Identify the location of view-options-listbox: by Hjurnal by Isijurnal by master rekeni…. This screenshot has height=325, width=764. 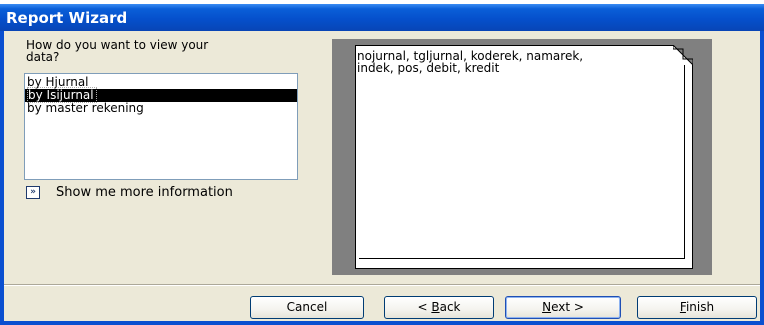
(161, 126).